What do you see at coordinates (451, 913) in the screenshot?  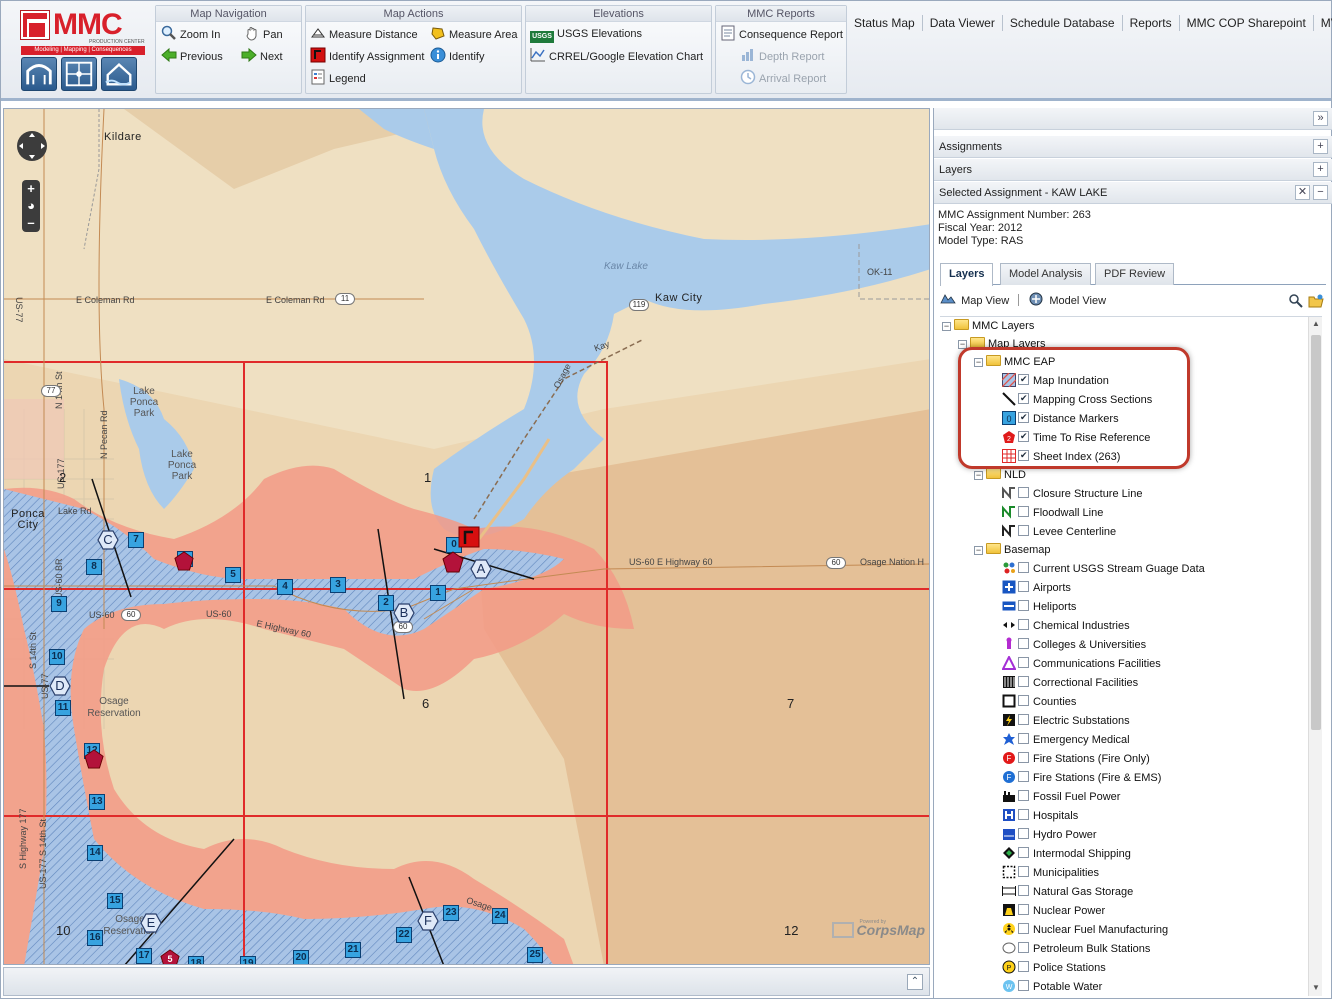 I see `distance-marker: 23` at bounding box center [451, 913].